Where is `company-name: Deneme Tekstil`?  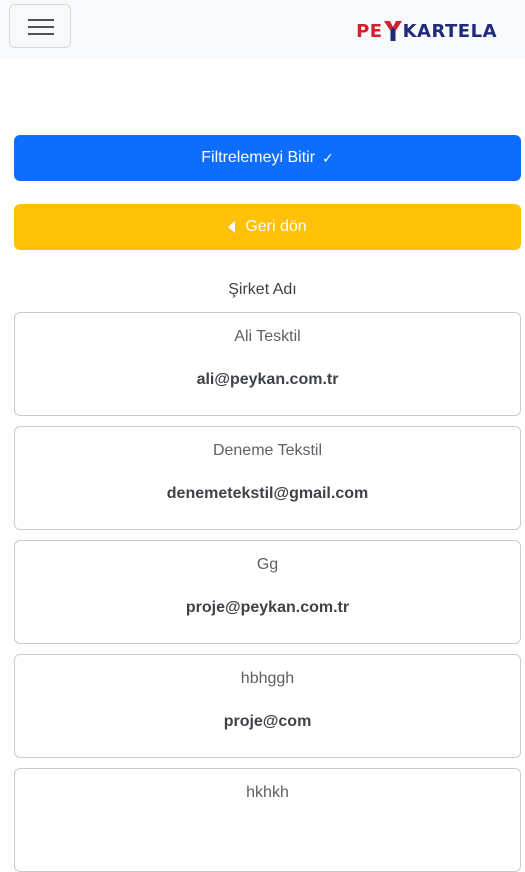
company-name: Deneme Tekstil is located at coordinates (267, 450).